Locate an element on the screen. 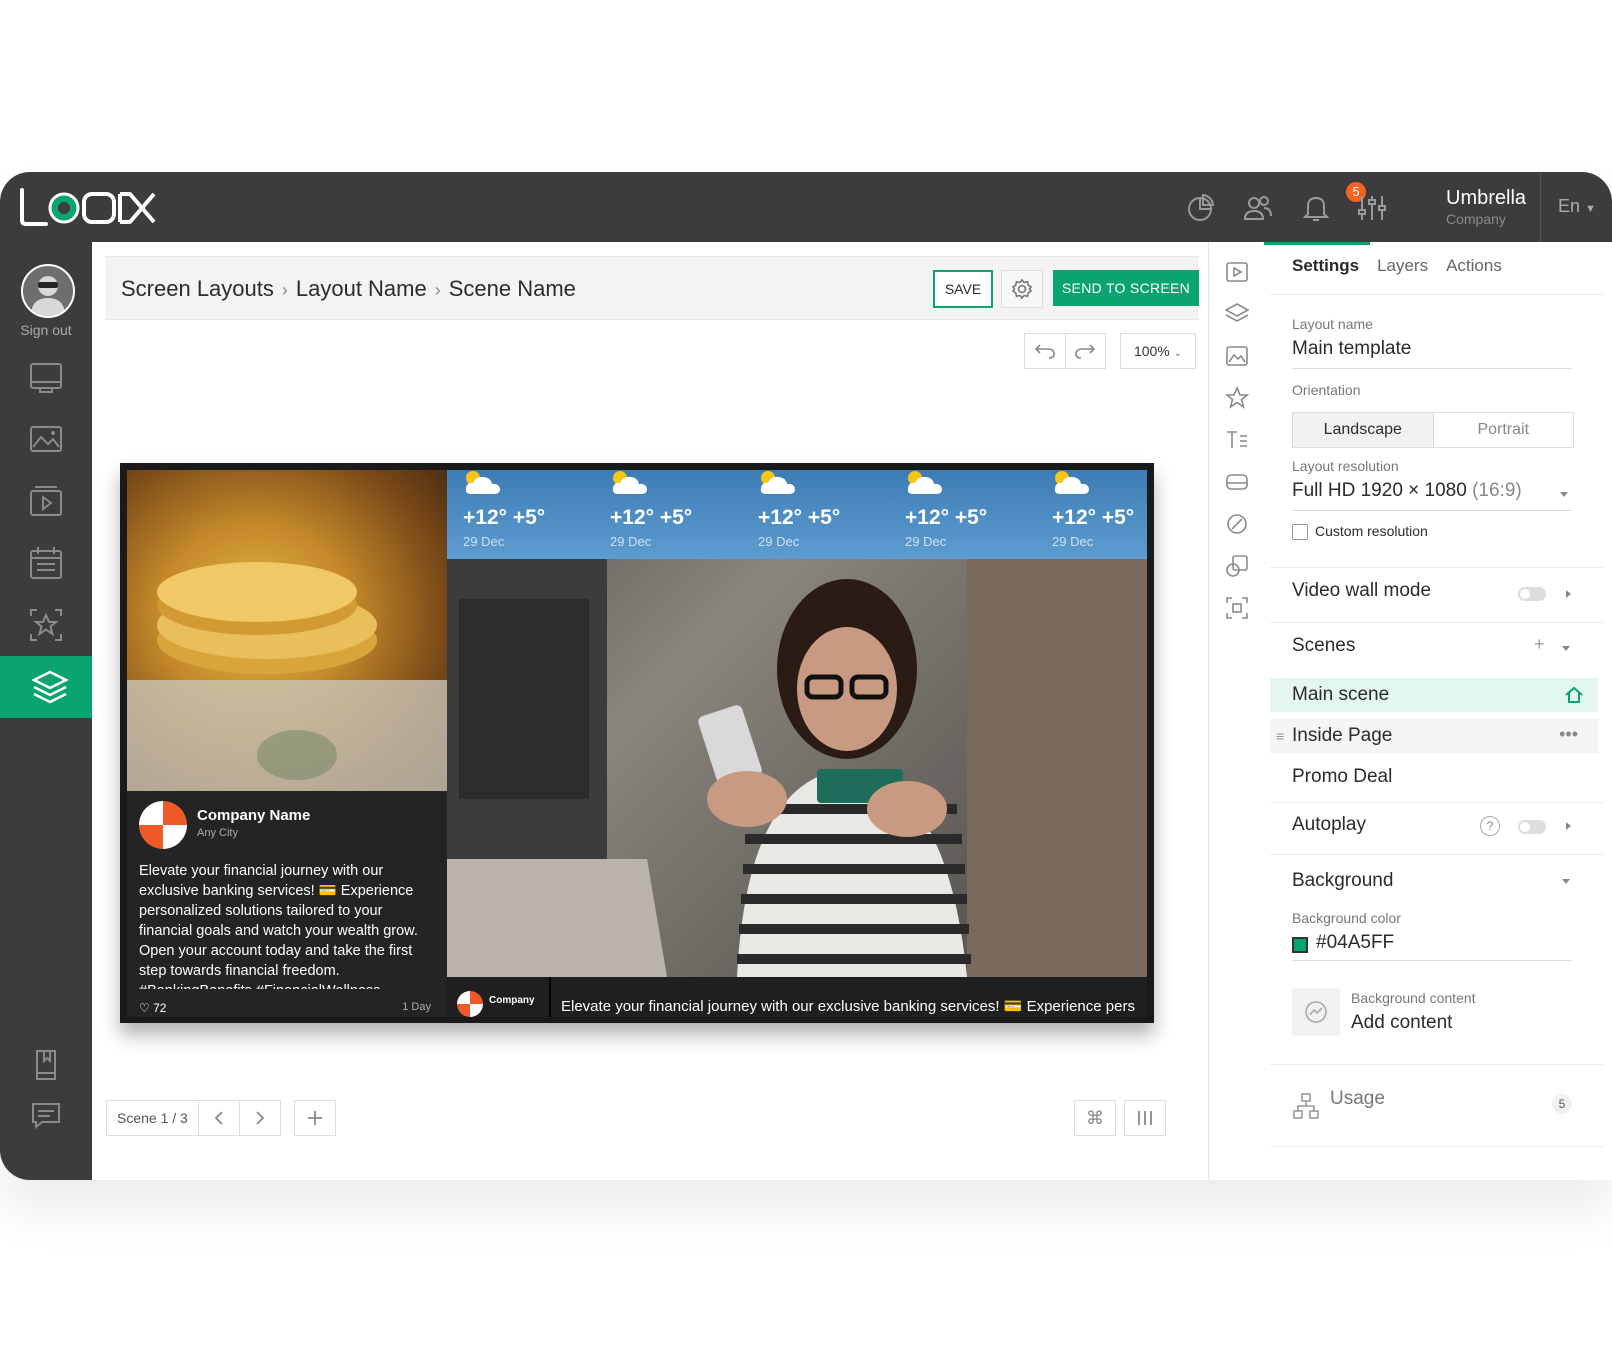  panel-tabs: Settings Layers Actions is located at coordinates (1397, 266).